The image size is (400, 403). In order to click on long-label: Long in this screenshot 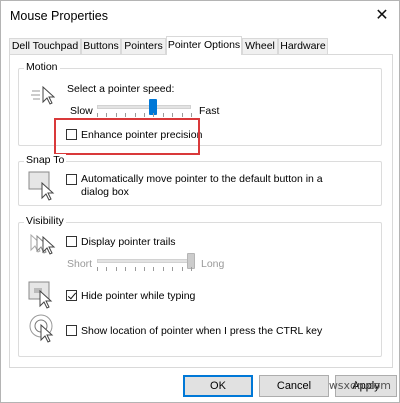, I will do `click(213, 264)`.